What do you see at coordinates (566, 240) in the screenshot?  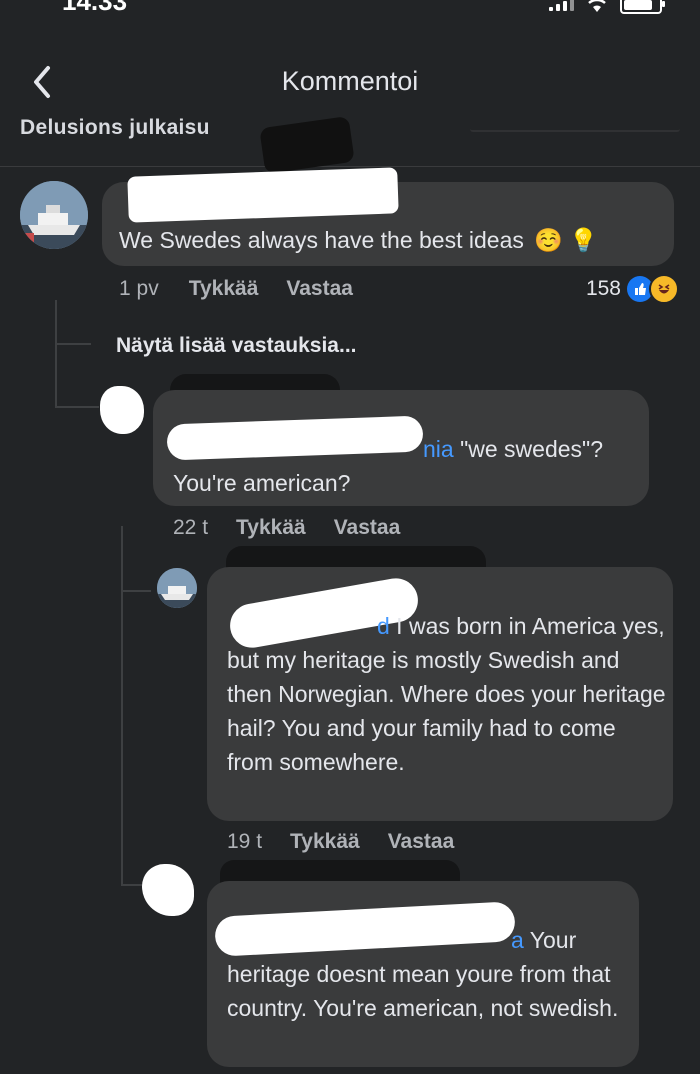 I see `emoji: ☺️ 💡` at bounding box center [566, 240].